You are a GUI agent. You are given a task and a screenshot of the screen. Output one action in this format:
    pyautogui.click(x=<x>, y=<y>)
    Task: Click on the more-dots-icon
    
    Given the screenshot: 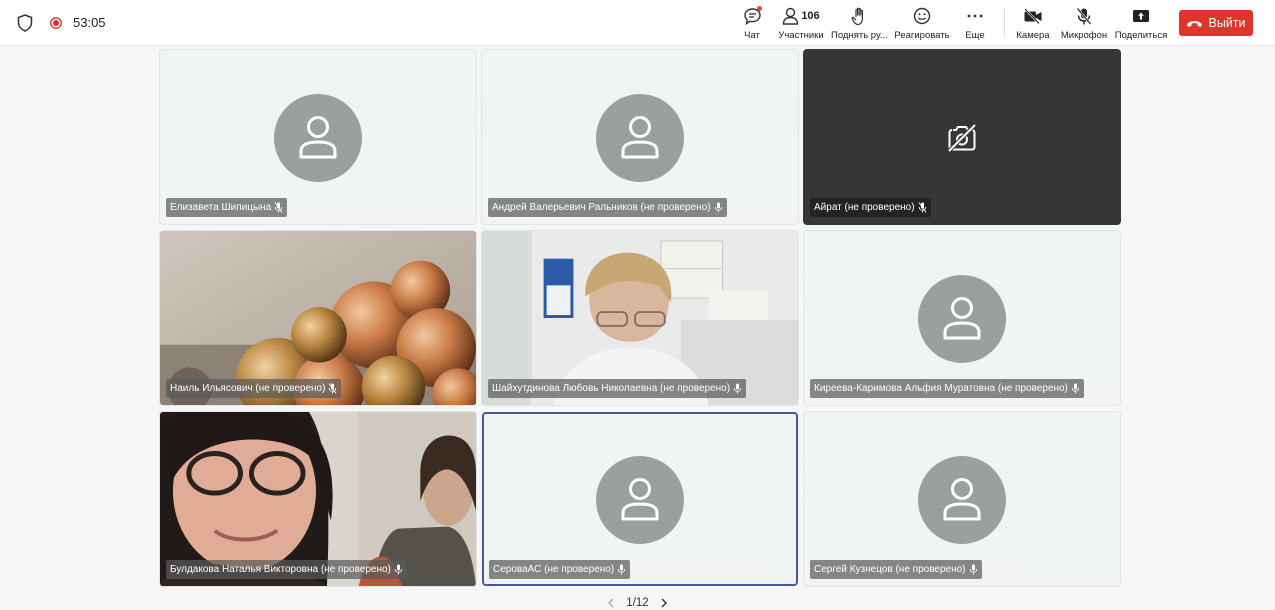 What is the action you would take?
    pyautogui.click(x=975, y=16)
    